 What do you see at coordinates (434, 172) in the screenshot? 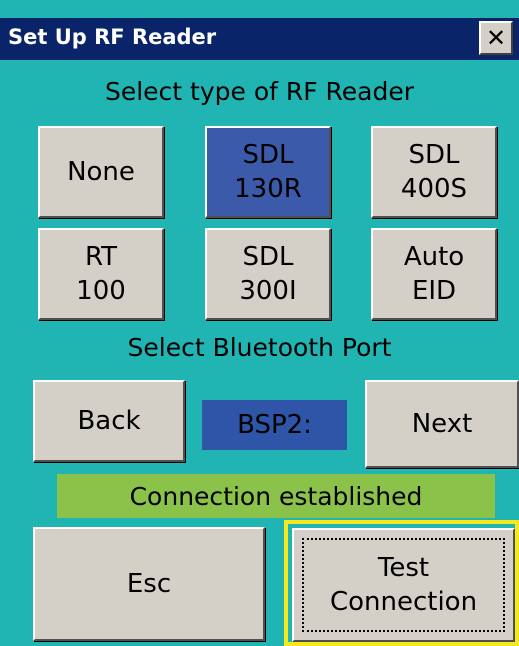
I see `reader-option-sdl-400s: SDL 400S` at bounding box center [434, 172].